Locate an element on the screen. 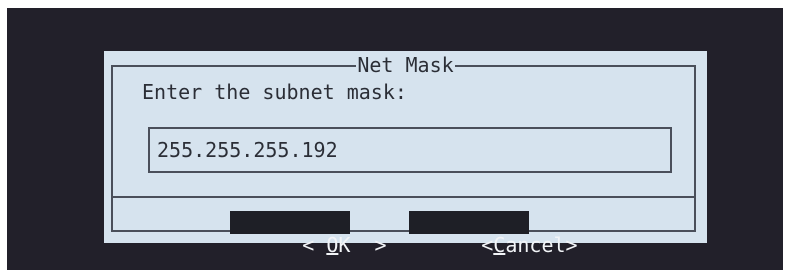 The image size is (791, 280). cancel-button: <Cancel> is located at coordinates (493, 234).